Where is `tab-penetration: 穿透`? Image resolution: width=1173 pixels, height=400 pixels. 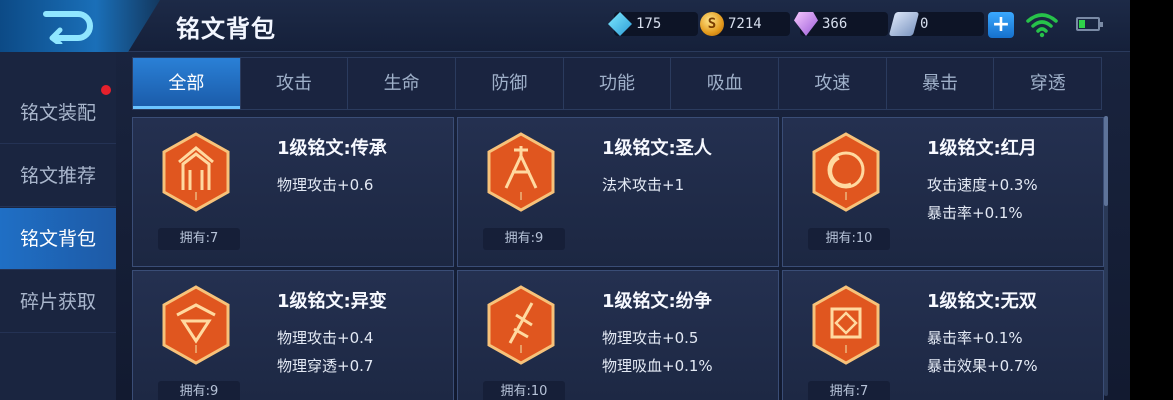
tab-penetration: 穿透 is located at coordinates (1047, 83).